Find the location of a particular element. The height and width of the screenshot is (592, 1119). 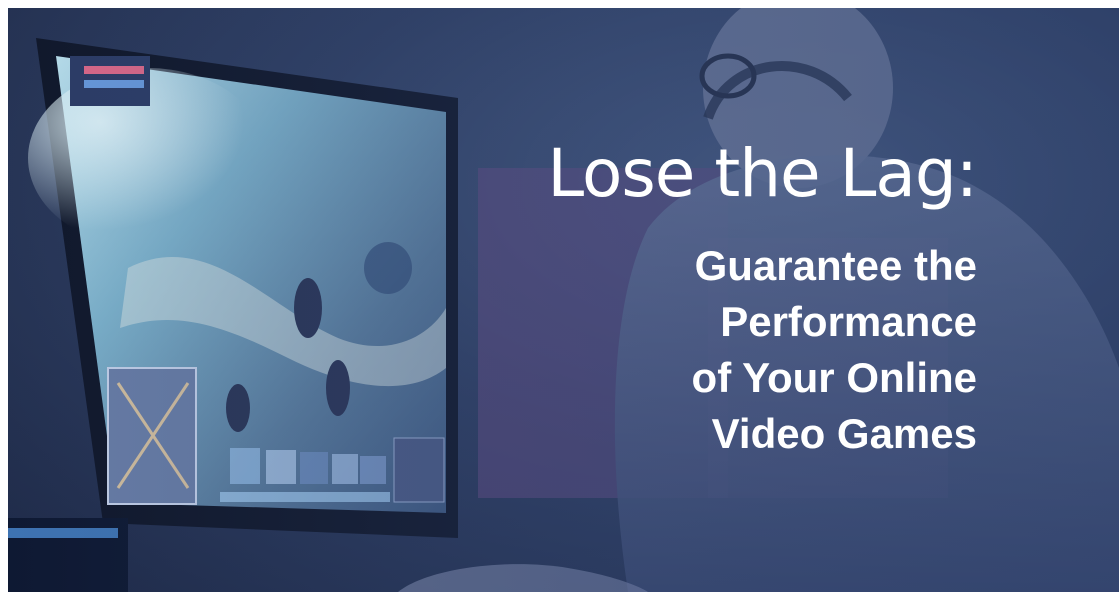

subtitle-line: Performance is located at coordinates (848, 321).